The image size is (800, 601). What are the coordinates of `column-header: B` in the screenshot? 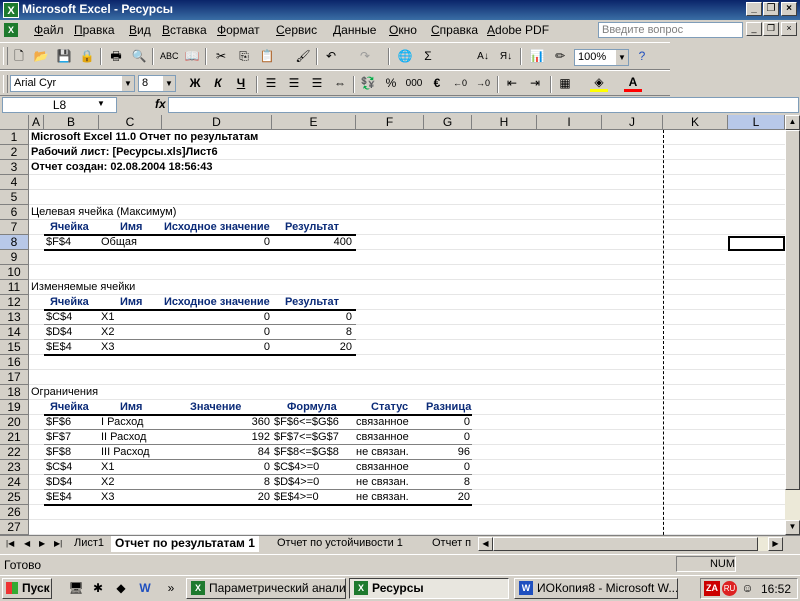 It's located at (71, 122).